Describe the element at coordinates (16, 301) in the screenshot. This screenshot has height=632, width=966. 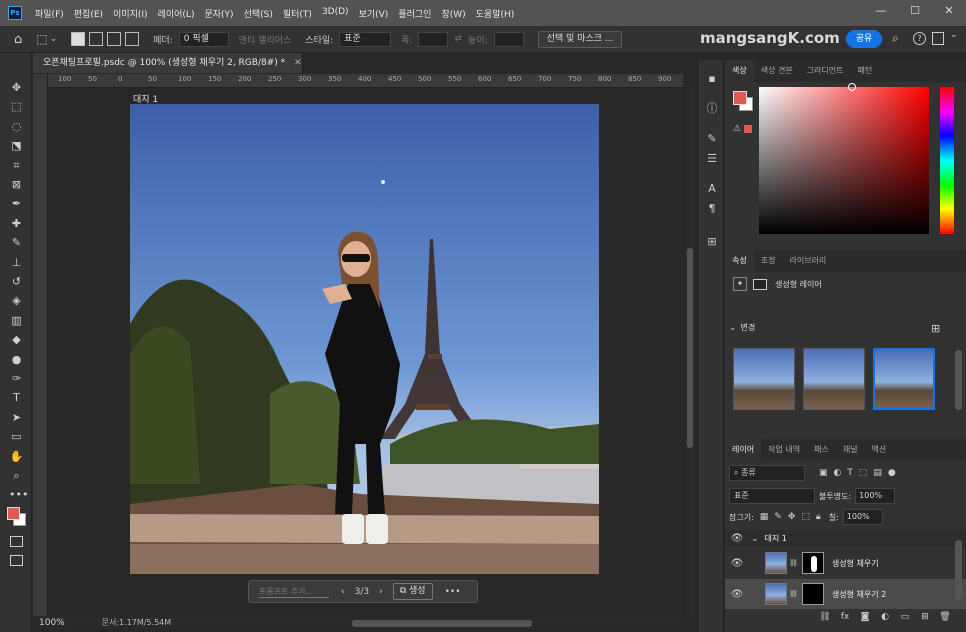
I see `eraser-icon: ◈` at that location.